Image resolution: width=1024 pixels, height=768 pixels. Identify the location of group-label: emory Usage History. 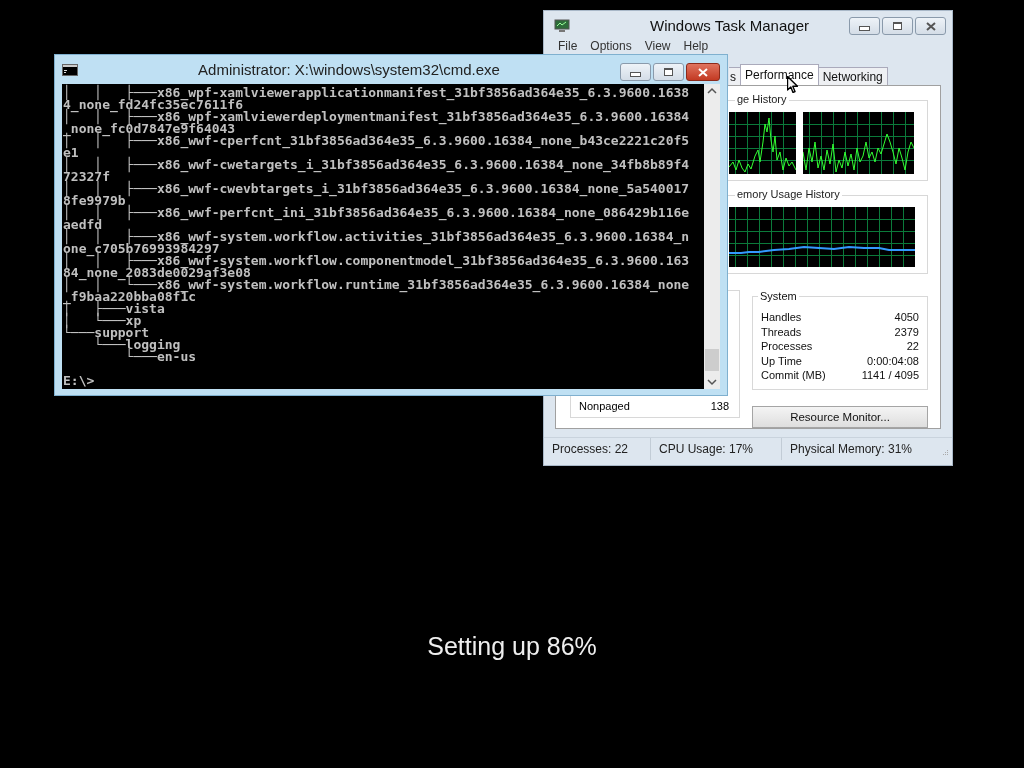
(788, 194).